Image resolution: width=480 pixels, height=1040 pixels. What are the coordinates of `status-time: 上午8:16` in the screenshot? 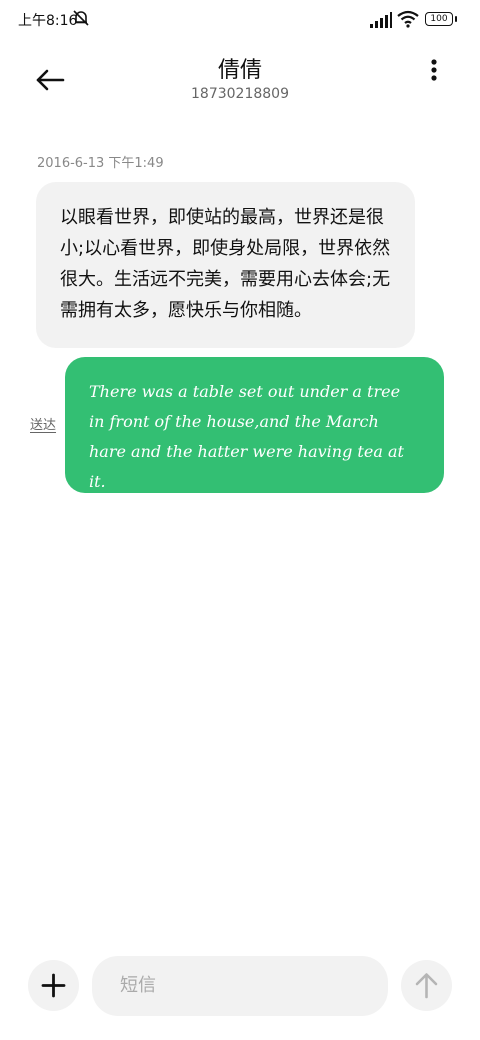 It's located at (48, 21).